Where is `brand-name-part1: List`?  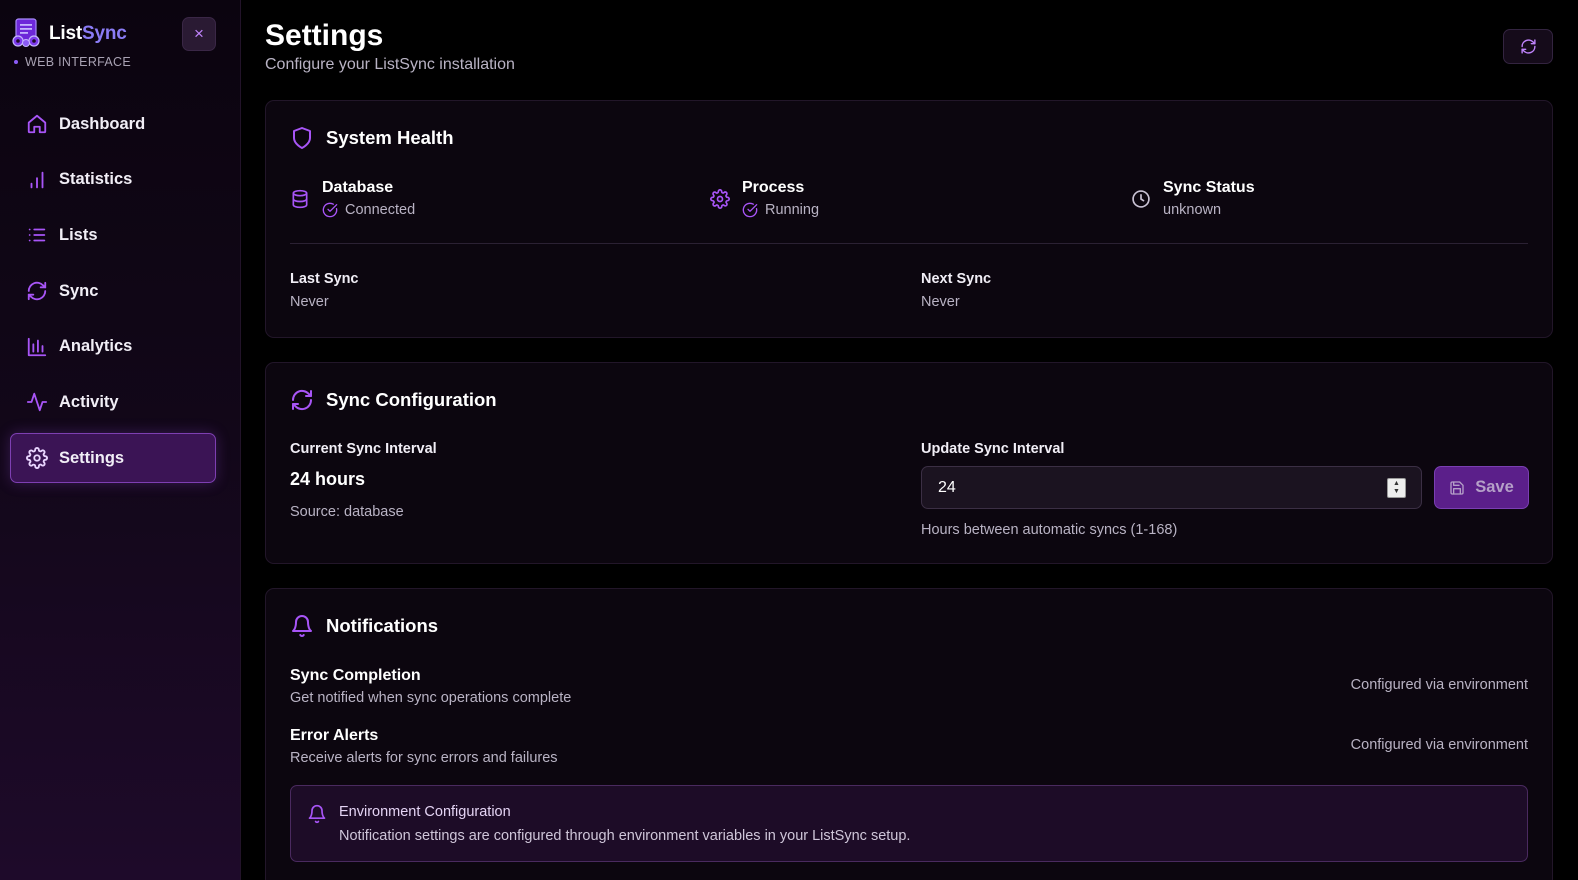 brand-name-part1: List is located at coordinates (65, 33).